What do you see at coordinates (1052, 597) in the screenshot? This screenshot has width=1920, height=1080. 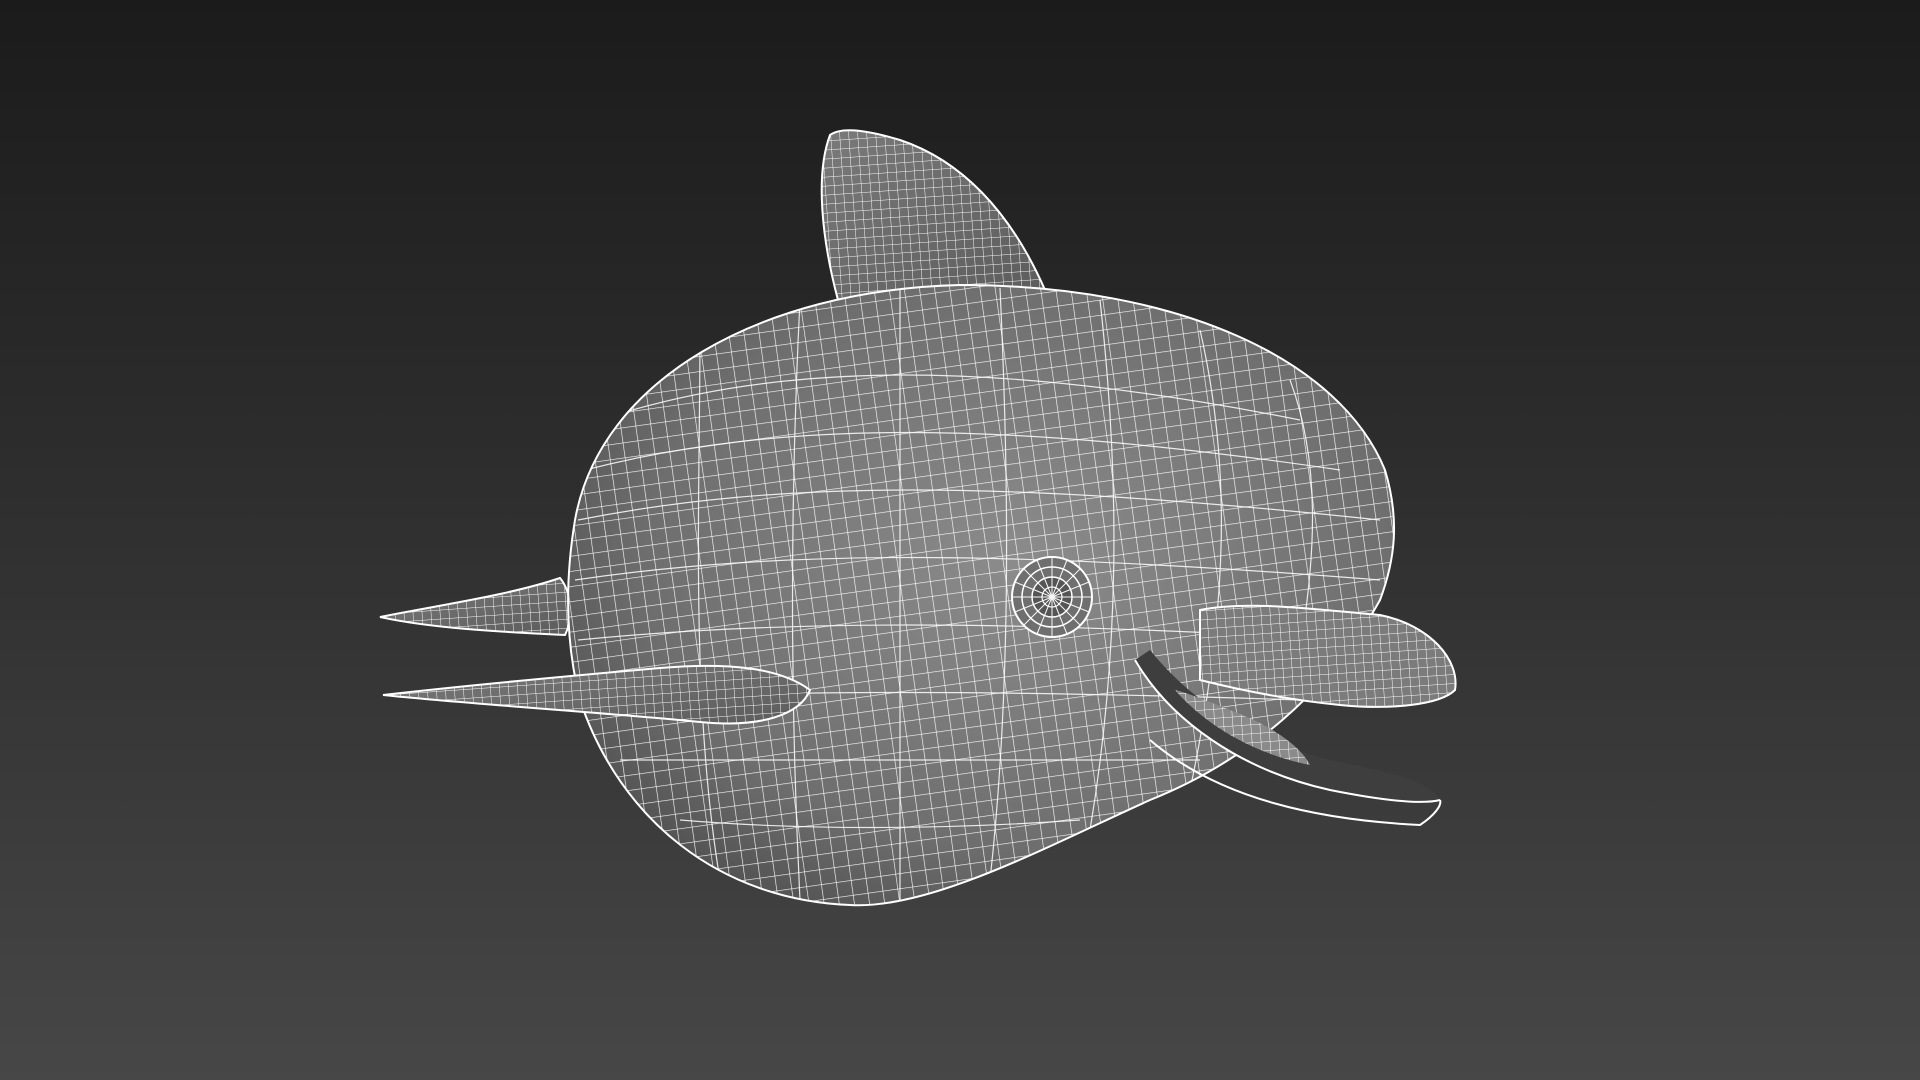 I see `dolphin-eye` at bounding box center [1052, 597].